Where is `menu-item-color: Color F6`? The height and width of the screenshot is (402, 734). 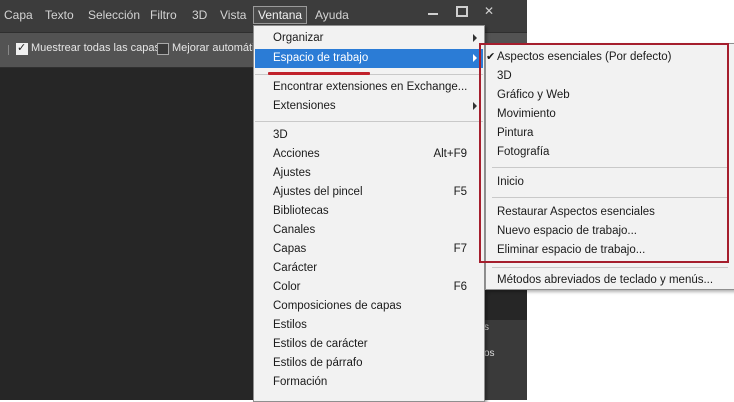
menu-item-color: Color F6 is located at coordinates (369, 287).